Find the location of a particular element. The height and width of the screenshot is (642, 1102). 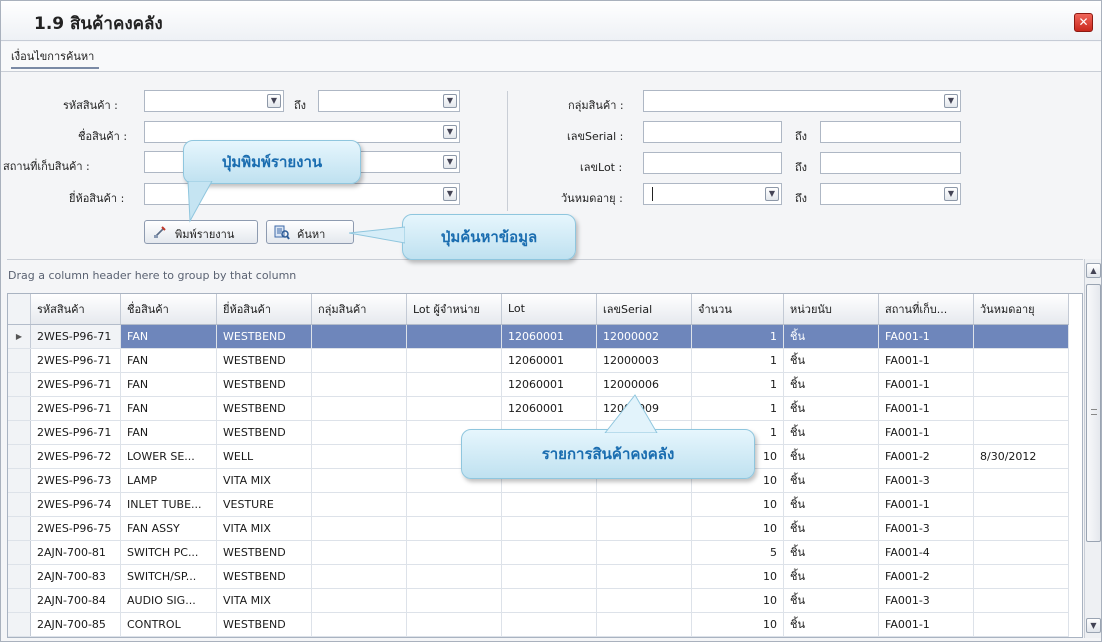

close-button: ✕ is located at coordinates (1083, 22).